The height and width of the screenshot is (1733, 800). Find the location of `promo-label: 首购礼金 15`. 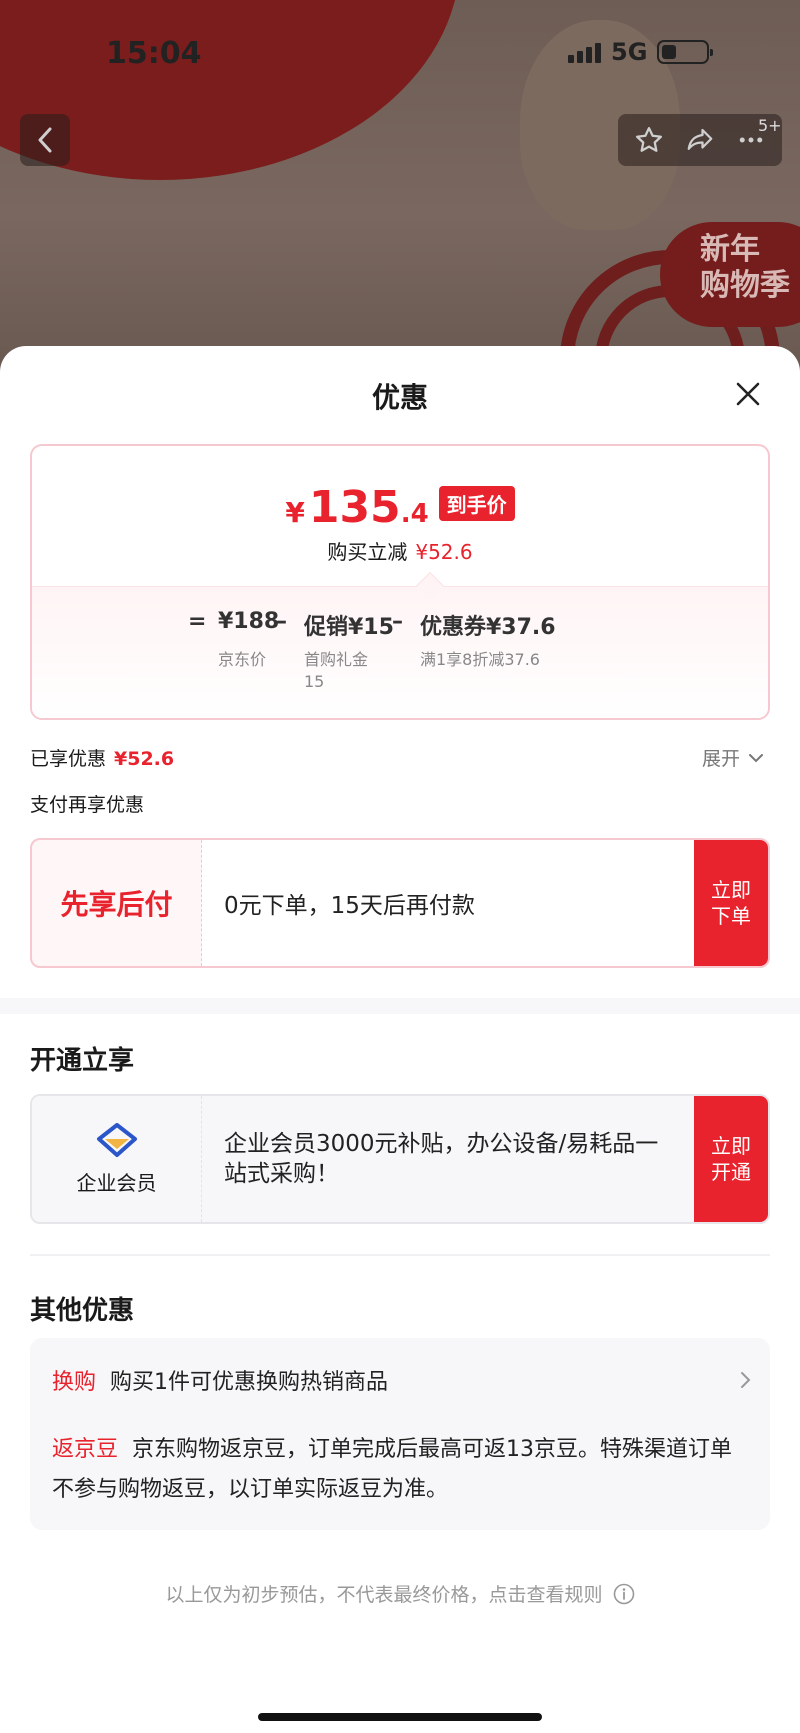

promo-label: 首购礼金 15 is located at coordinates (336, 670).